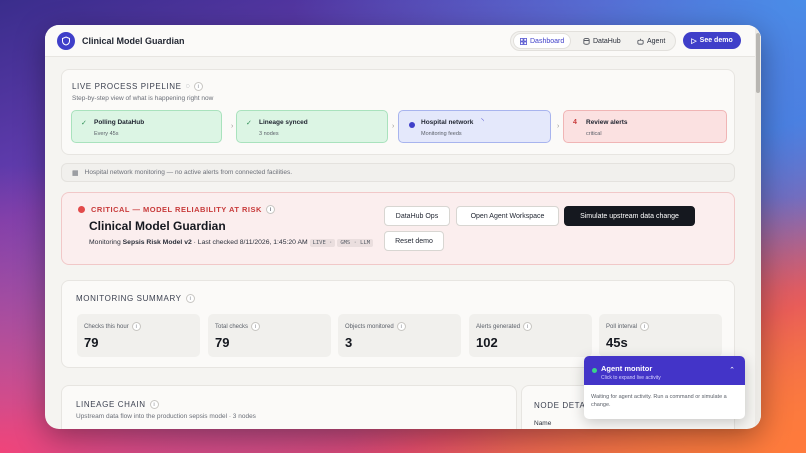 Image resolution: width=806 pixels, height=453 pixels. I want to click on step-sub: Every 45s, so click(106, 134).